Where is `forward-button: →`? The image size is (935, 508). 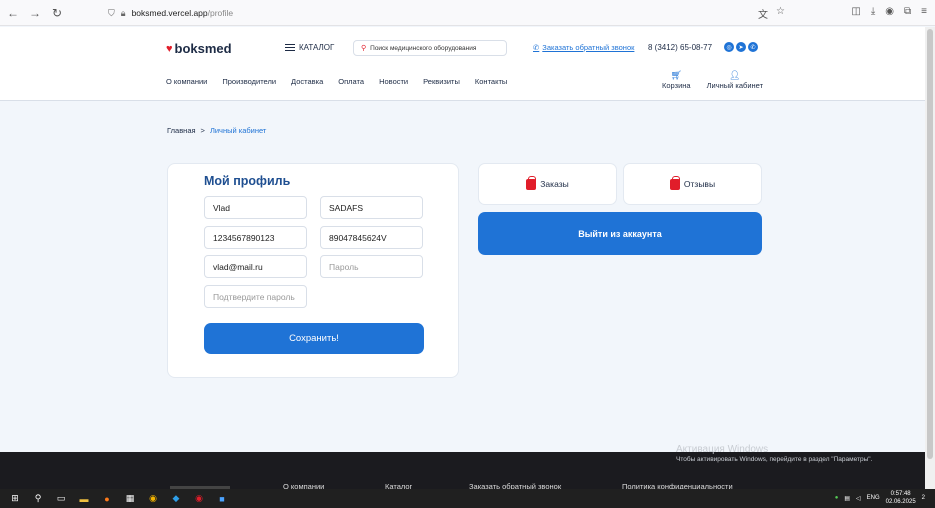
forward-button: → is located at coordinates (35, 13).